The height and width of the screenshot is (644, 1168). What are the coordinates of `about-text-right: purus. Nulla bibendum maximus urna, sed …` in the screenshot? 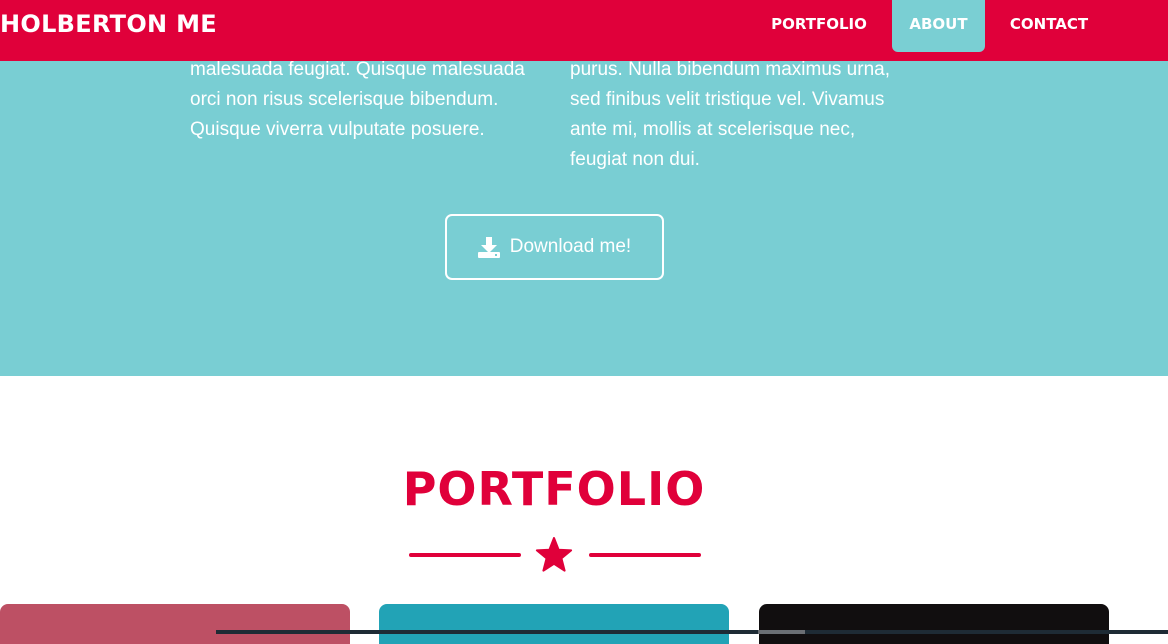 It's located at (742, 115).